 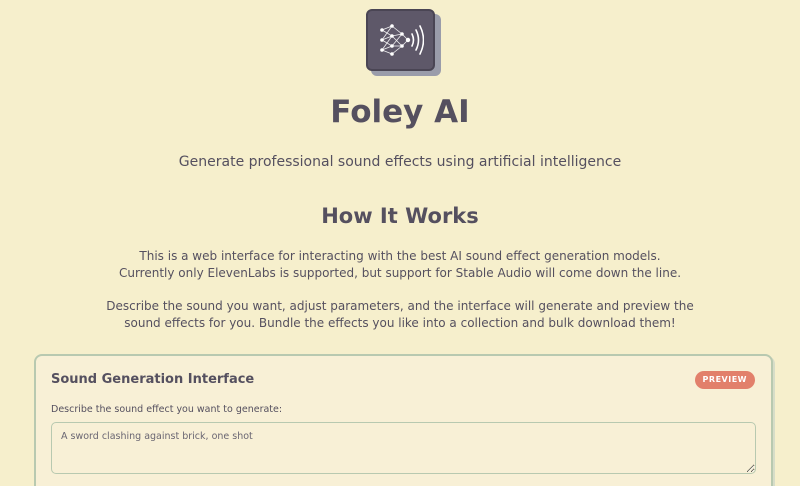 I want to click on page-title: Foley AI, so click(x=400, y=112).